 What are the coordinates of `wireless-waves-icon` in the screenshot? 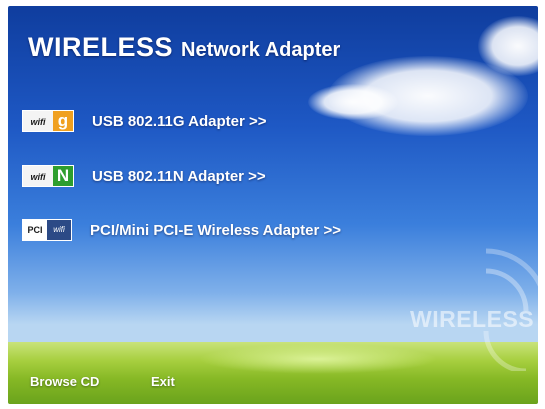 It's located at (510, 309).